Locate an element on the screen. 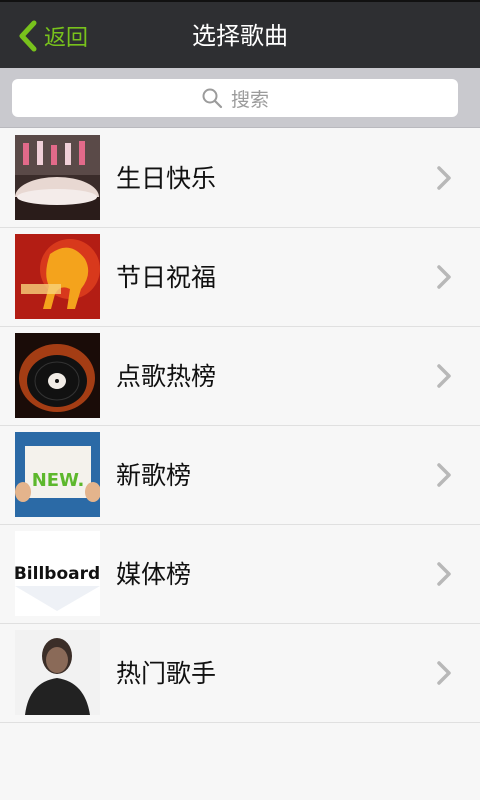 The image size is (480, 800). vinyl-record-thumbnail is located at coordinates (57, 375).